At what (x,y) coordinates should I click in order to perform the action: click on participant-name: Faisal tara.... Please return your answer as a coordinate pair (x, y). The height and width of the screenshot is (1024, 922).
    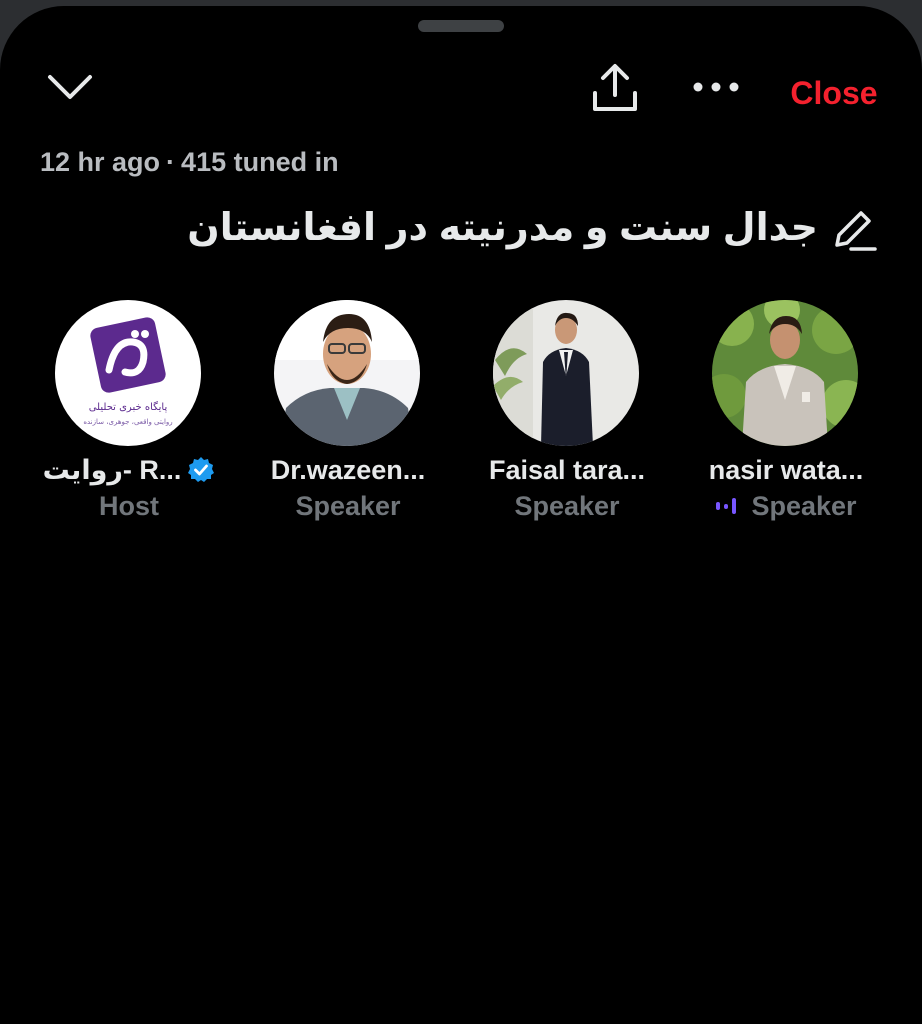
    Looking at the image, I should click on (567, 469).